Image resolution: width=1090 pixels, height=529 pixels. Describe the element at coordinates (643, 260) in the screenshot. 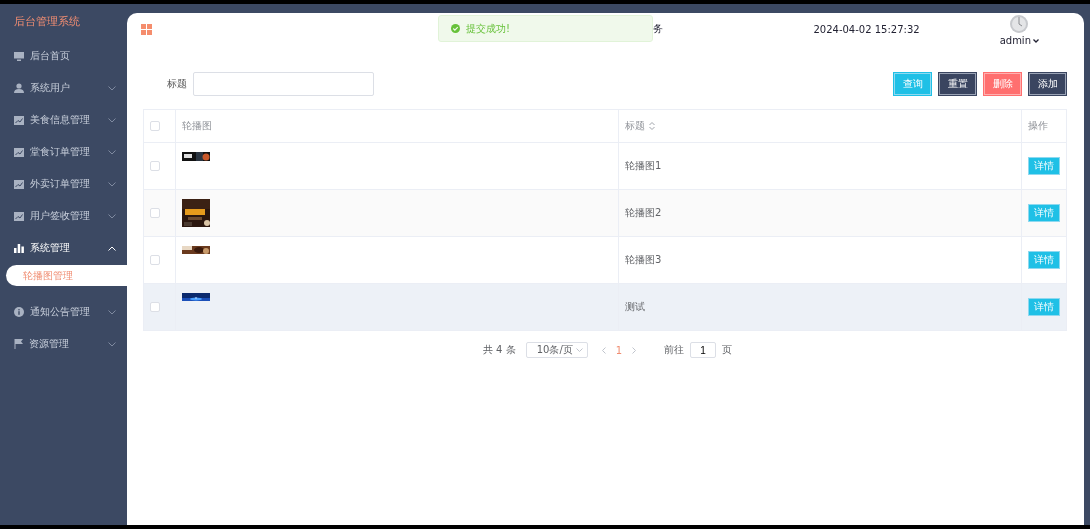

I see `table-cell: 轮播图3` at that location.